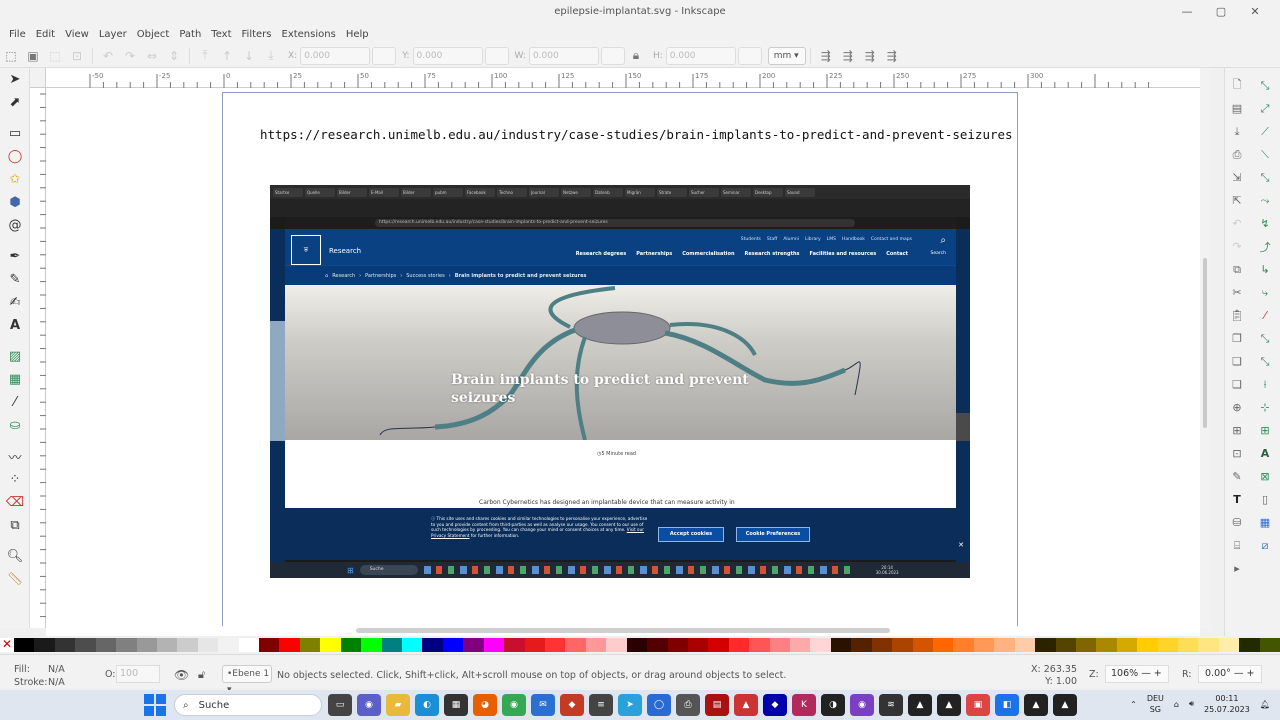 This screenshot has width=1280, height=720. I want to click on snap-paths-icon: ↯, so click(1264, 223).